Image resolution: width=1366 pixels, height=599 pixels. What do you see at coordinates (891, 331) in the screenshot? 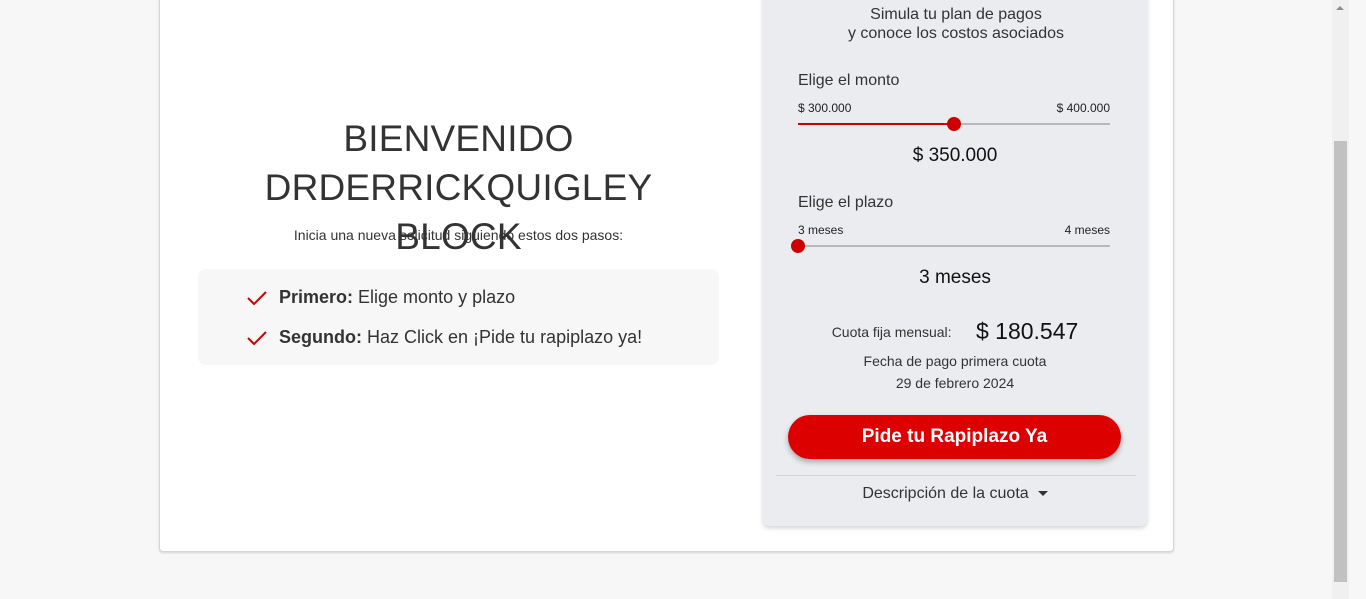
I see `monthly-payment-label: Cuota fija mensual:` at bounding box center [891, 331].